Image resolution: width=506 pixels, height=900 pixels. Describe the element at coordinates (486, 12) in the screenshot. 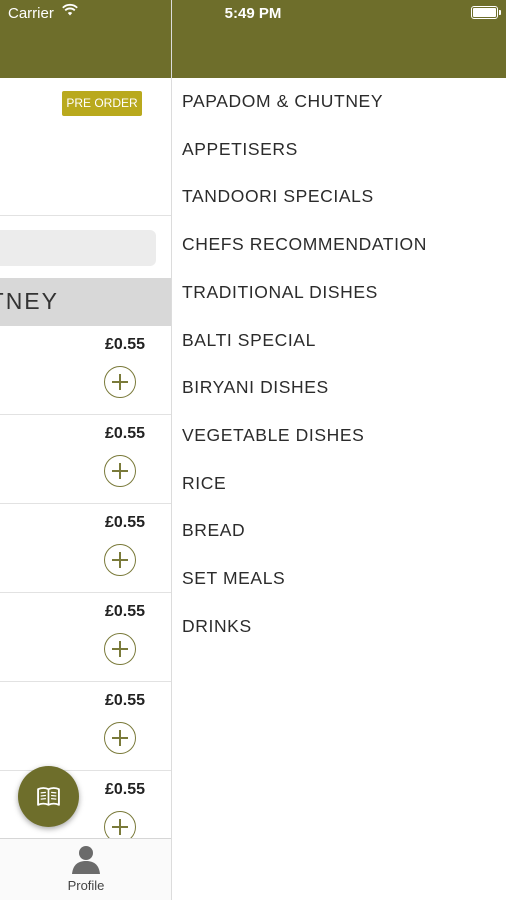

I see `battery-icon` at that location.